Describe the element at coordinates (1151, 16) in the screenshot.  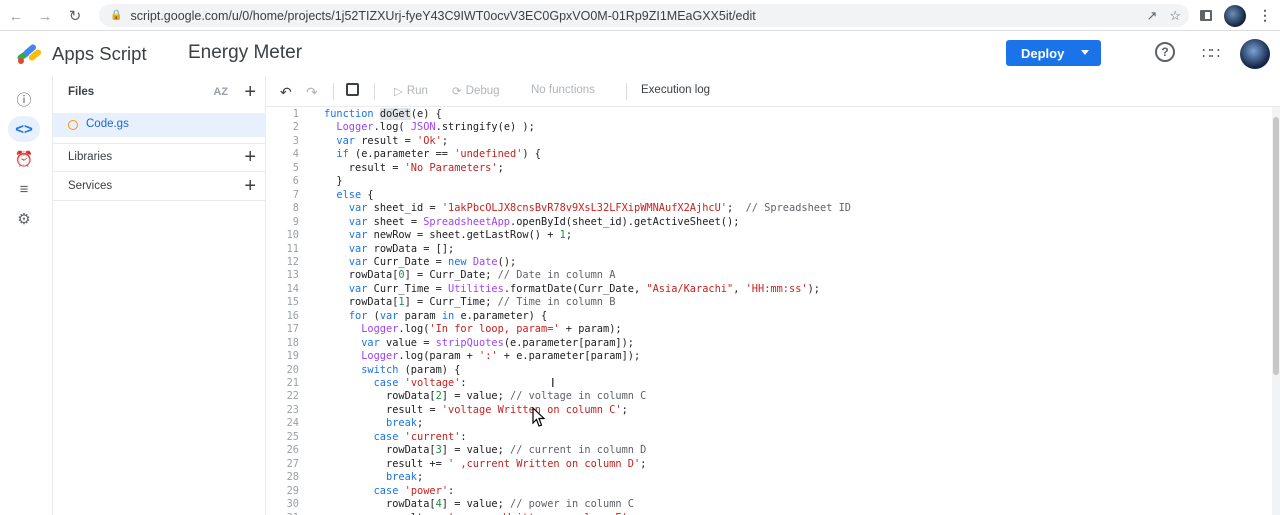
I see `share-icon: ↗` at that location.